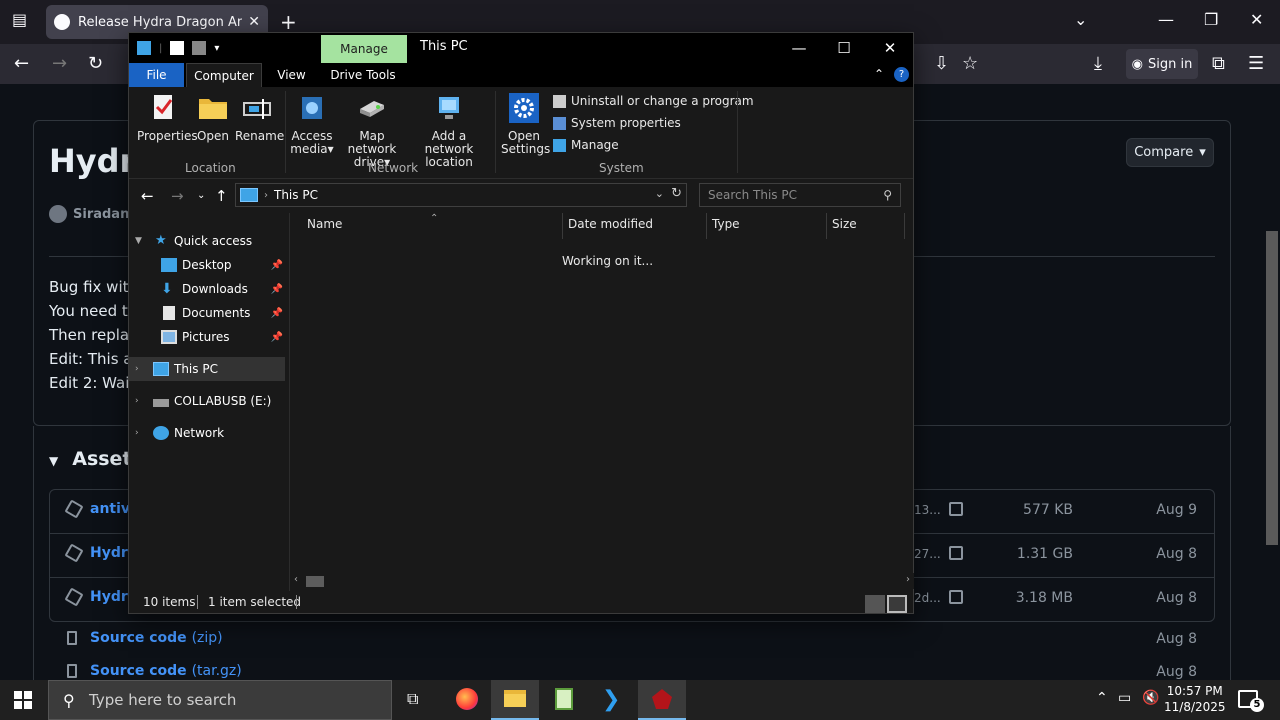 The width and height of the screenshot is (1280, 720). Describe the element at coordinates (564, 700) in the screenshot. I see `taskbar-notepad` at that location.